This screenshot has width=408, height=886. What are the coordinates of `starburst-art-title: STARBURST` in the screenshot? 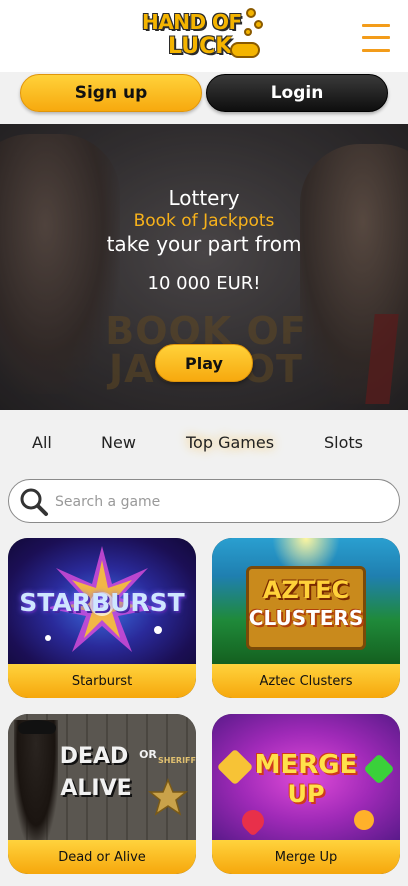 It's located at (102, 602).